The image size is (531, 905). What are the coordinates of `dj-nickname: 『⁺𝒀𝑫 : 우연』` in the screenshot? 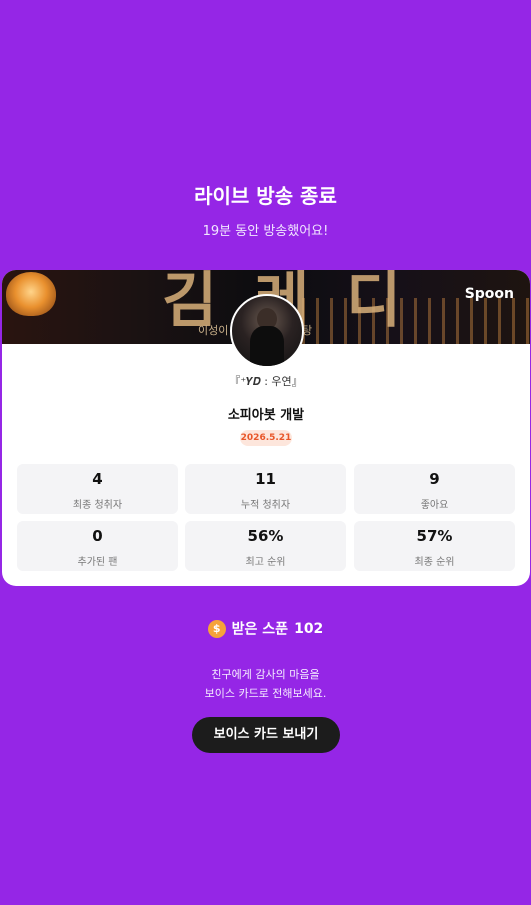 It's located at (266, 381).